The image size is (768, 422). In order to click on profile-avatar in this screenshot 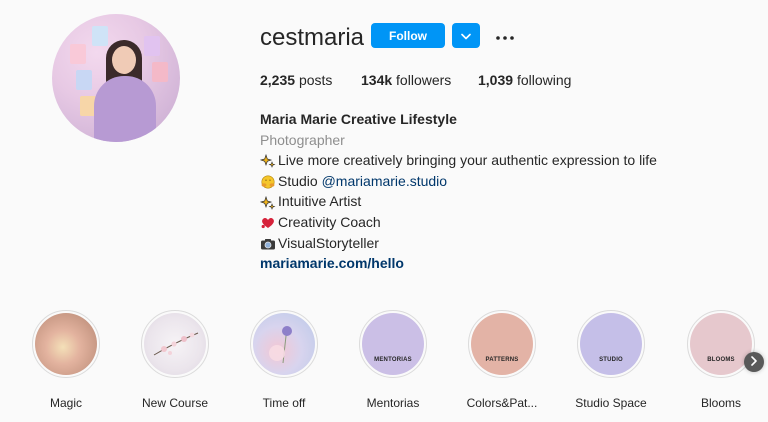, I will do `click(116, 78)`.